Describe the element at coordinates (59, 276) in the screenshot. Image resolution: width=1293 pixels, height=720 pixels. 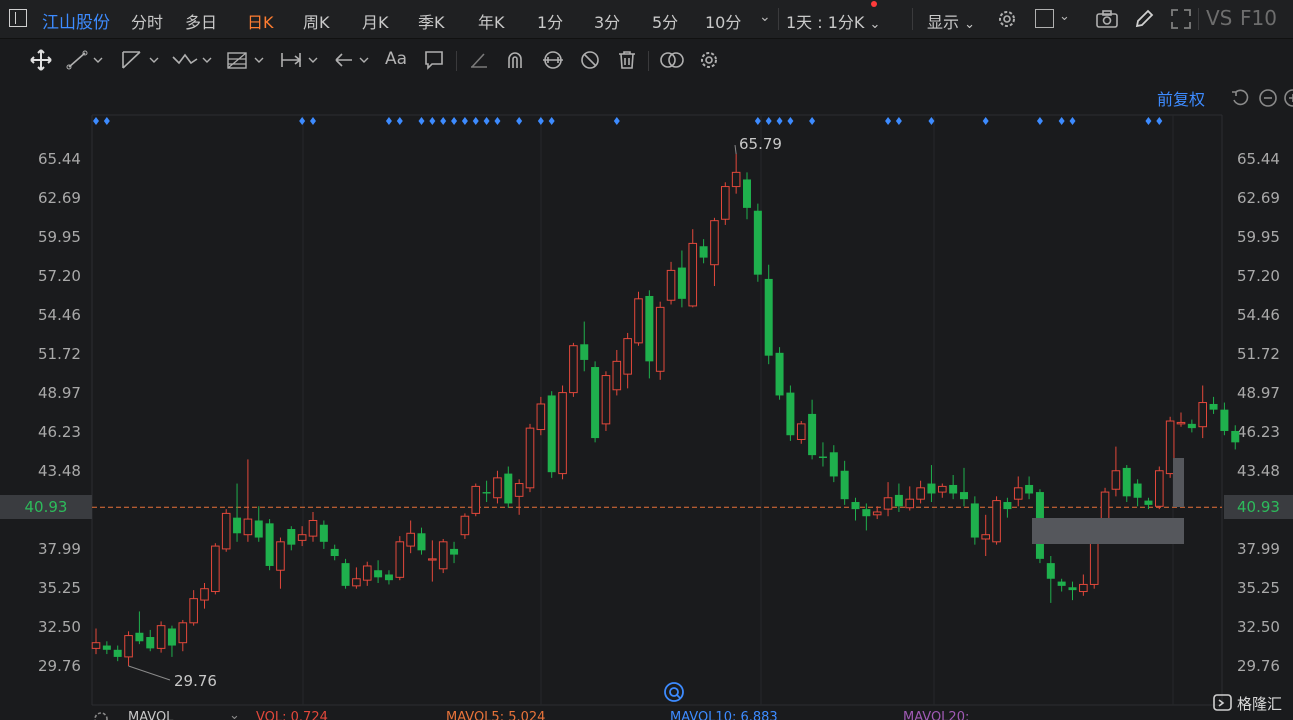
I see `y-tick-label-left: 57.20` at that location.